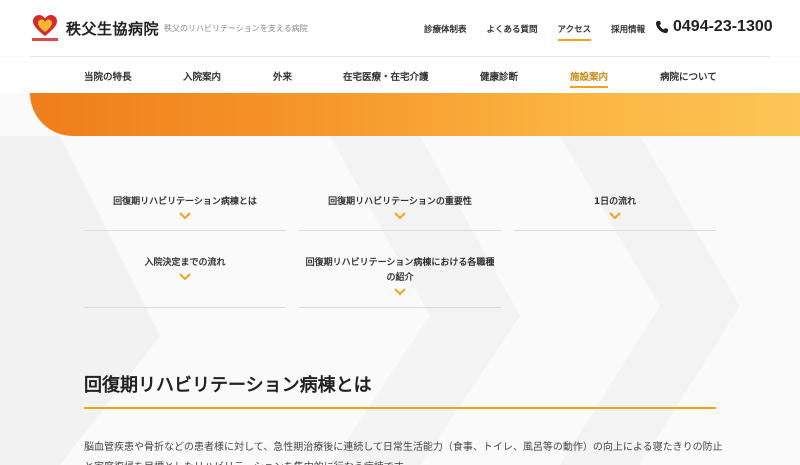 The width and height of the screenshot is (800, 465). I want to click on anchor-admission-flow: 入院決定までの流れ, so click(185, 282).